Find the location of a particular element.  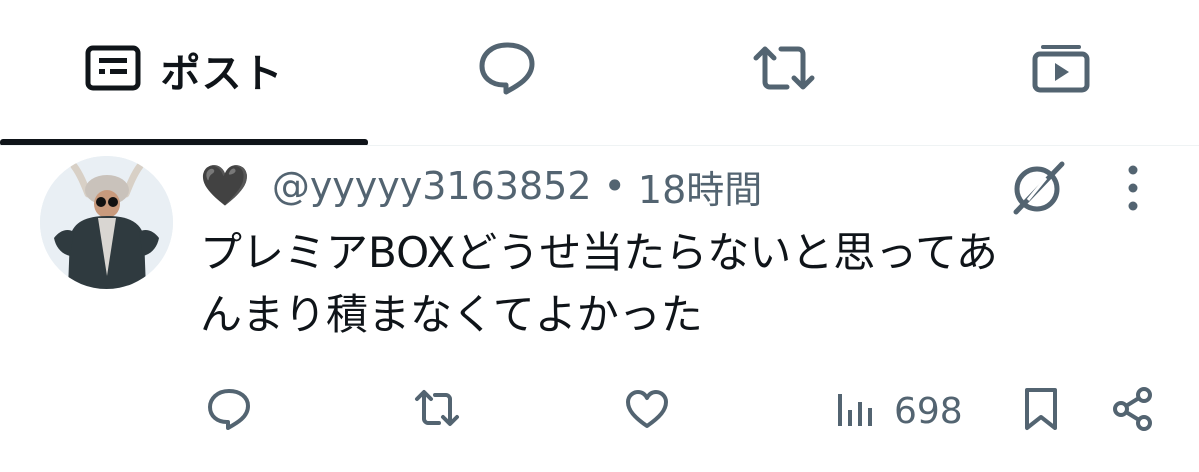

post-text-line-2: んまり積まなくてよかった is located at coordinates (451, 314).